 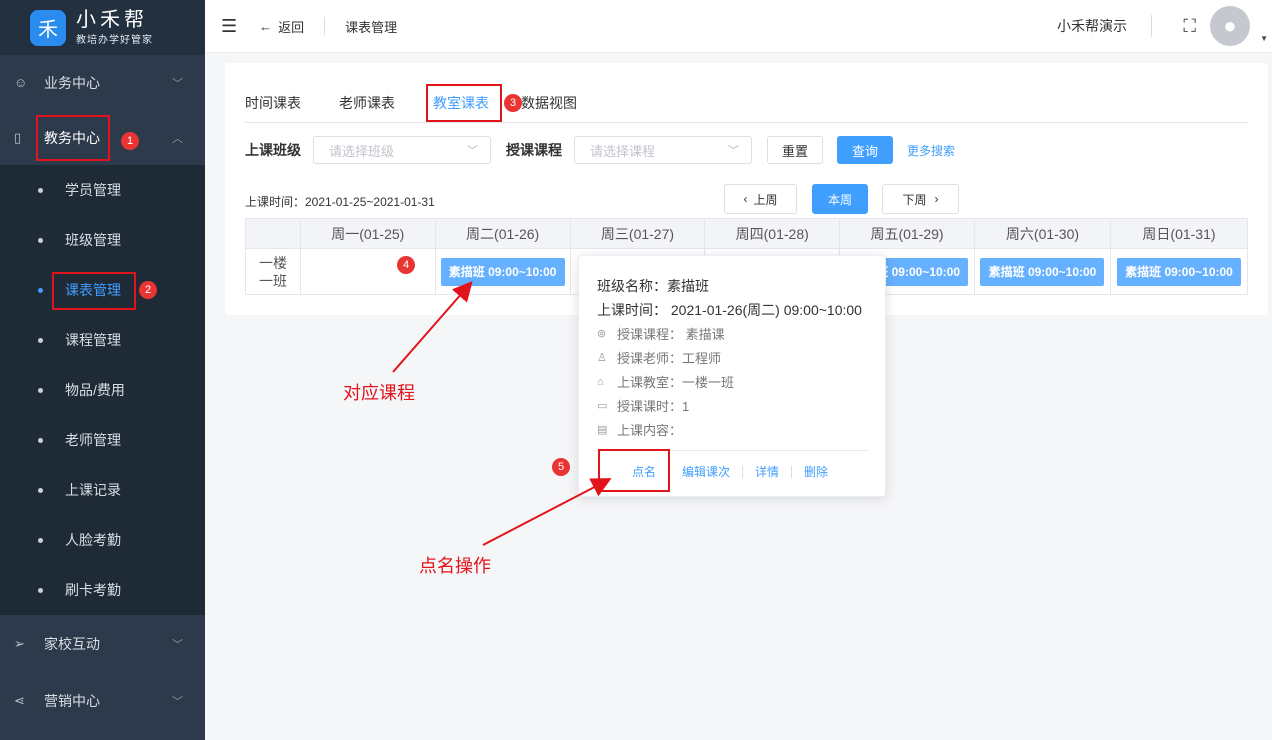 I want to click on popover-time: 上课时间： 2021-01-26(周二) 09:00~10:00, so click(x=729, y=310).